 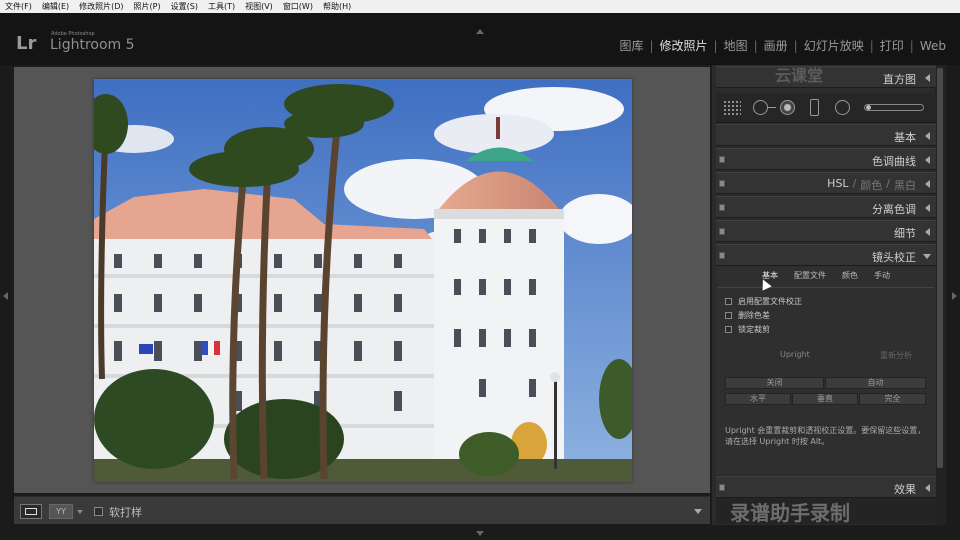 I want to click on lens-tab-color: 颜色, so click(x=850, y=276).